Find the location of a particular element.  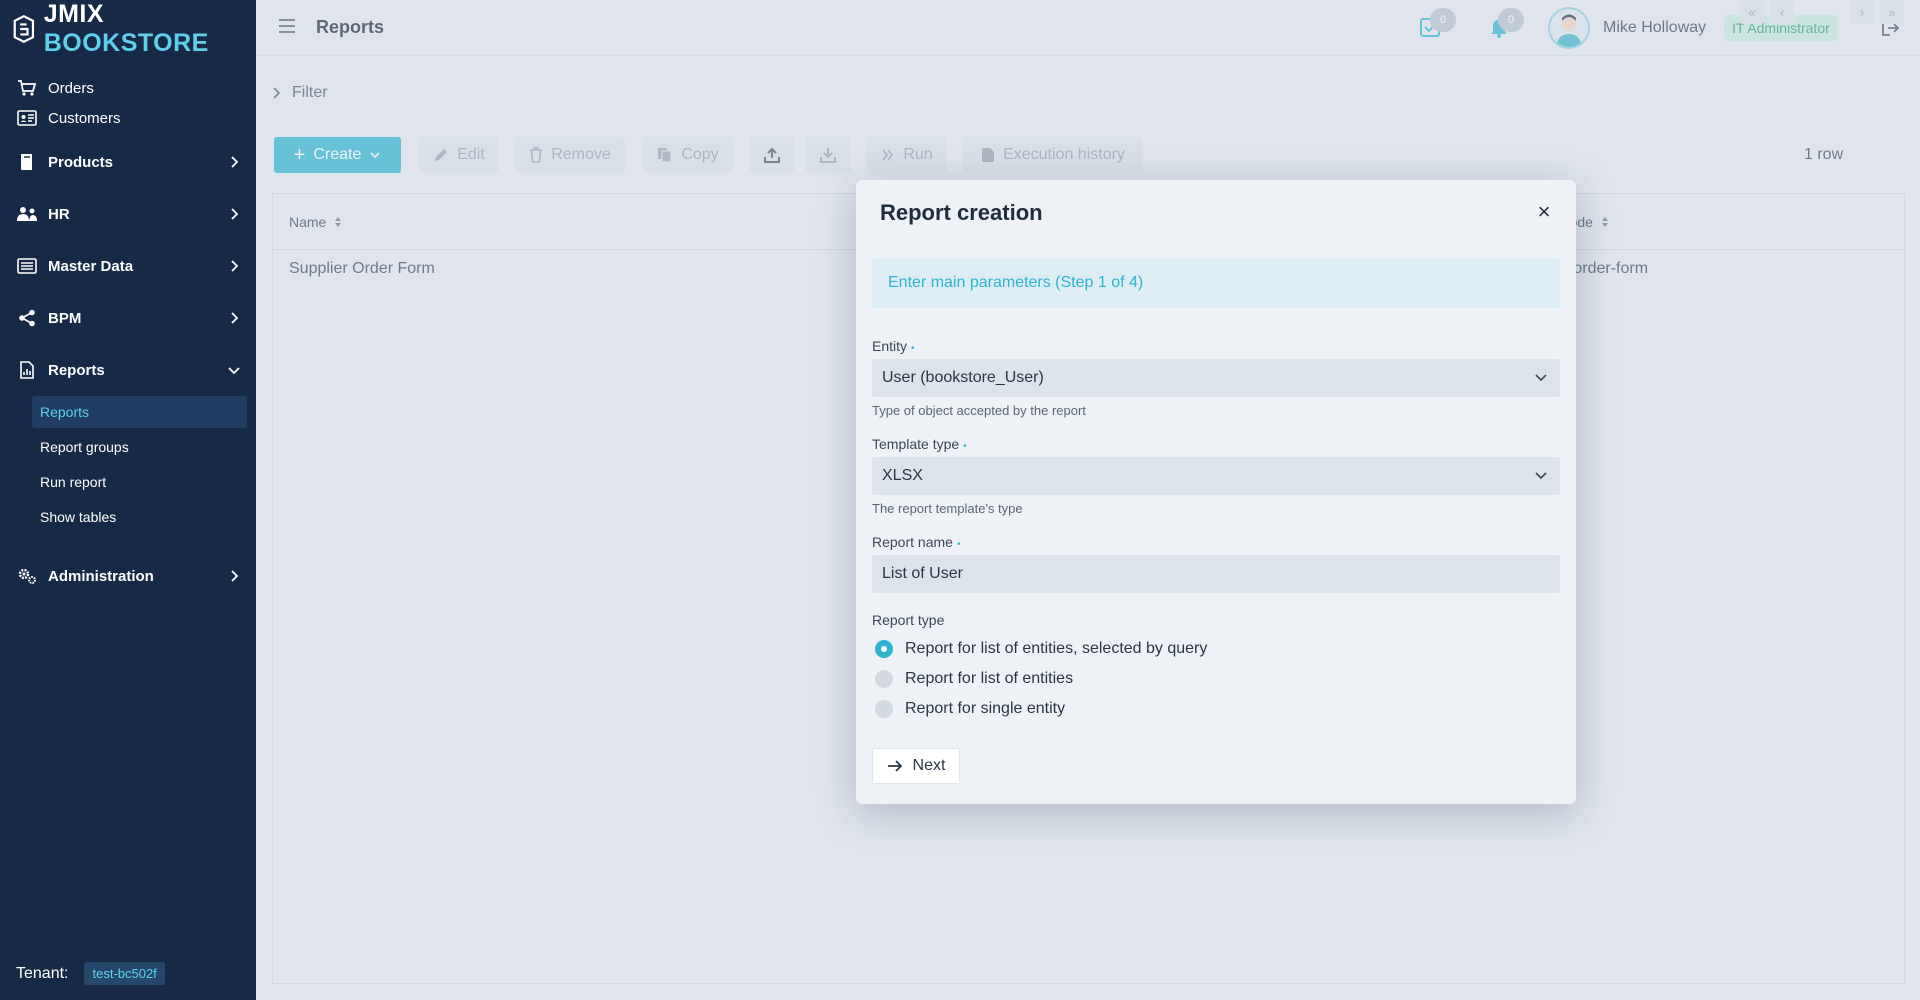

book-icon is located at coordinates (27, 162).